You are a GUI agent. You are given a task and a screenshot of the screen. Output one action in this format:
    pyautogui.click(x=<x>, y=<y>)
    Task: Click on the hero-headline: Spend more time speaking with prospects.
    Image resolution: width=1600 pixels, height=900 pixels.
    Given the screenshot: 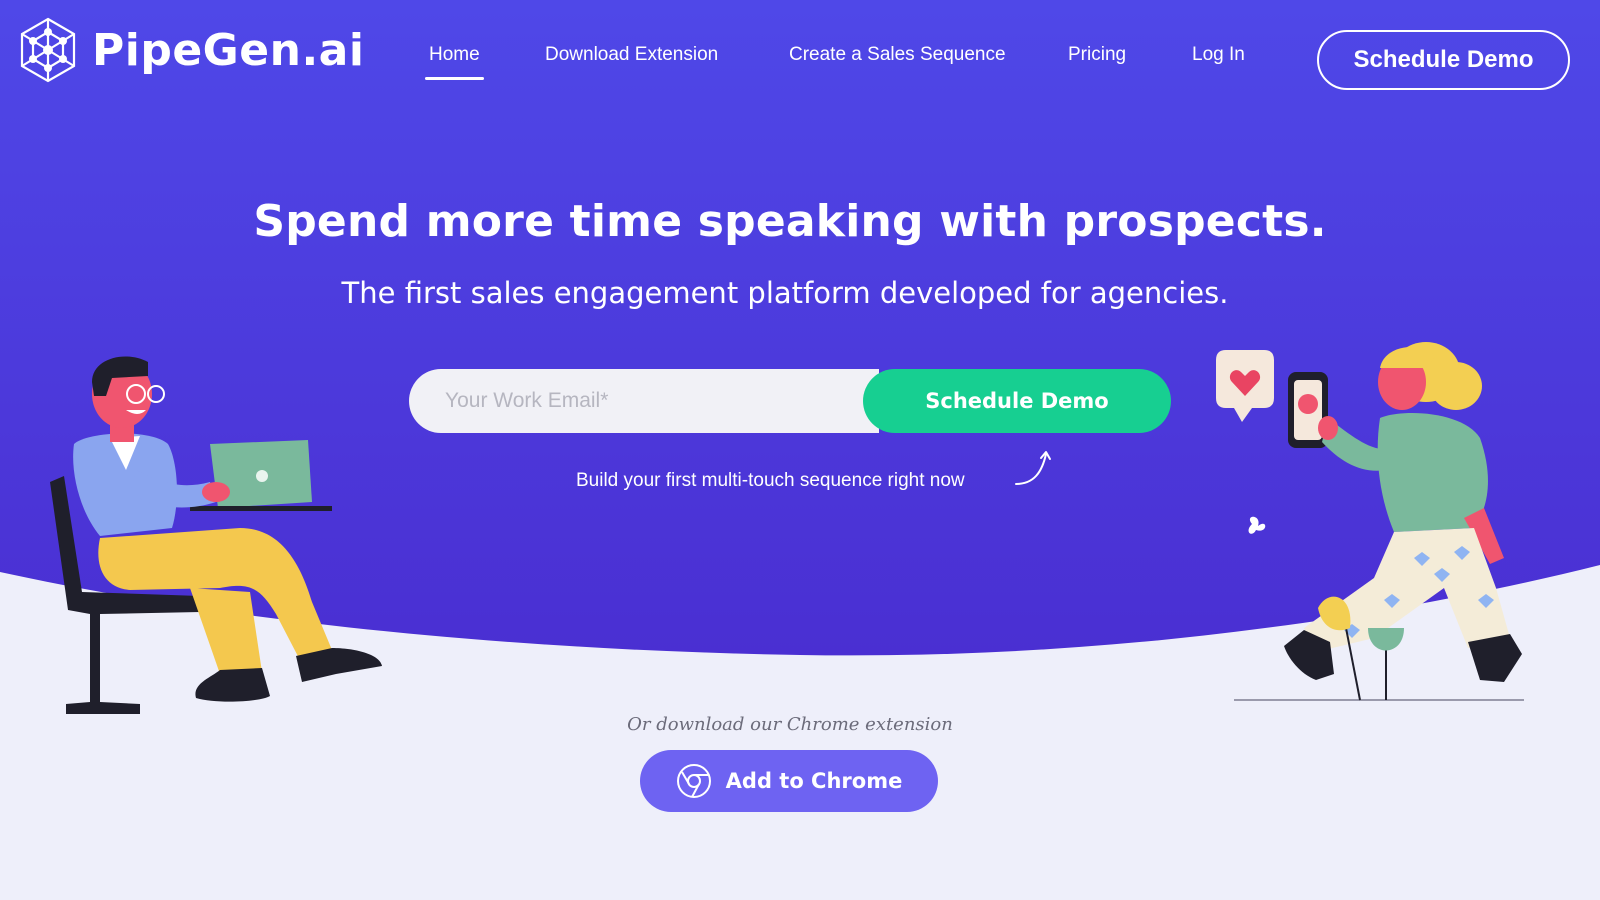 What is the action you would take?
    pyautogui.click(x=790, y=221)
    